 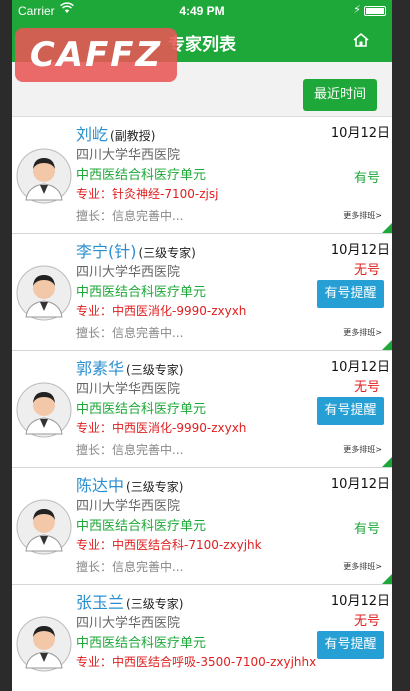 I want to click on clock: 4:49 PM, so click(x=202, y=11).